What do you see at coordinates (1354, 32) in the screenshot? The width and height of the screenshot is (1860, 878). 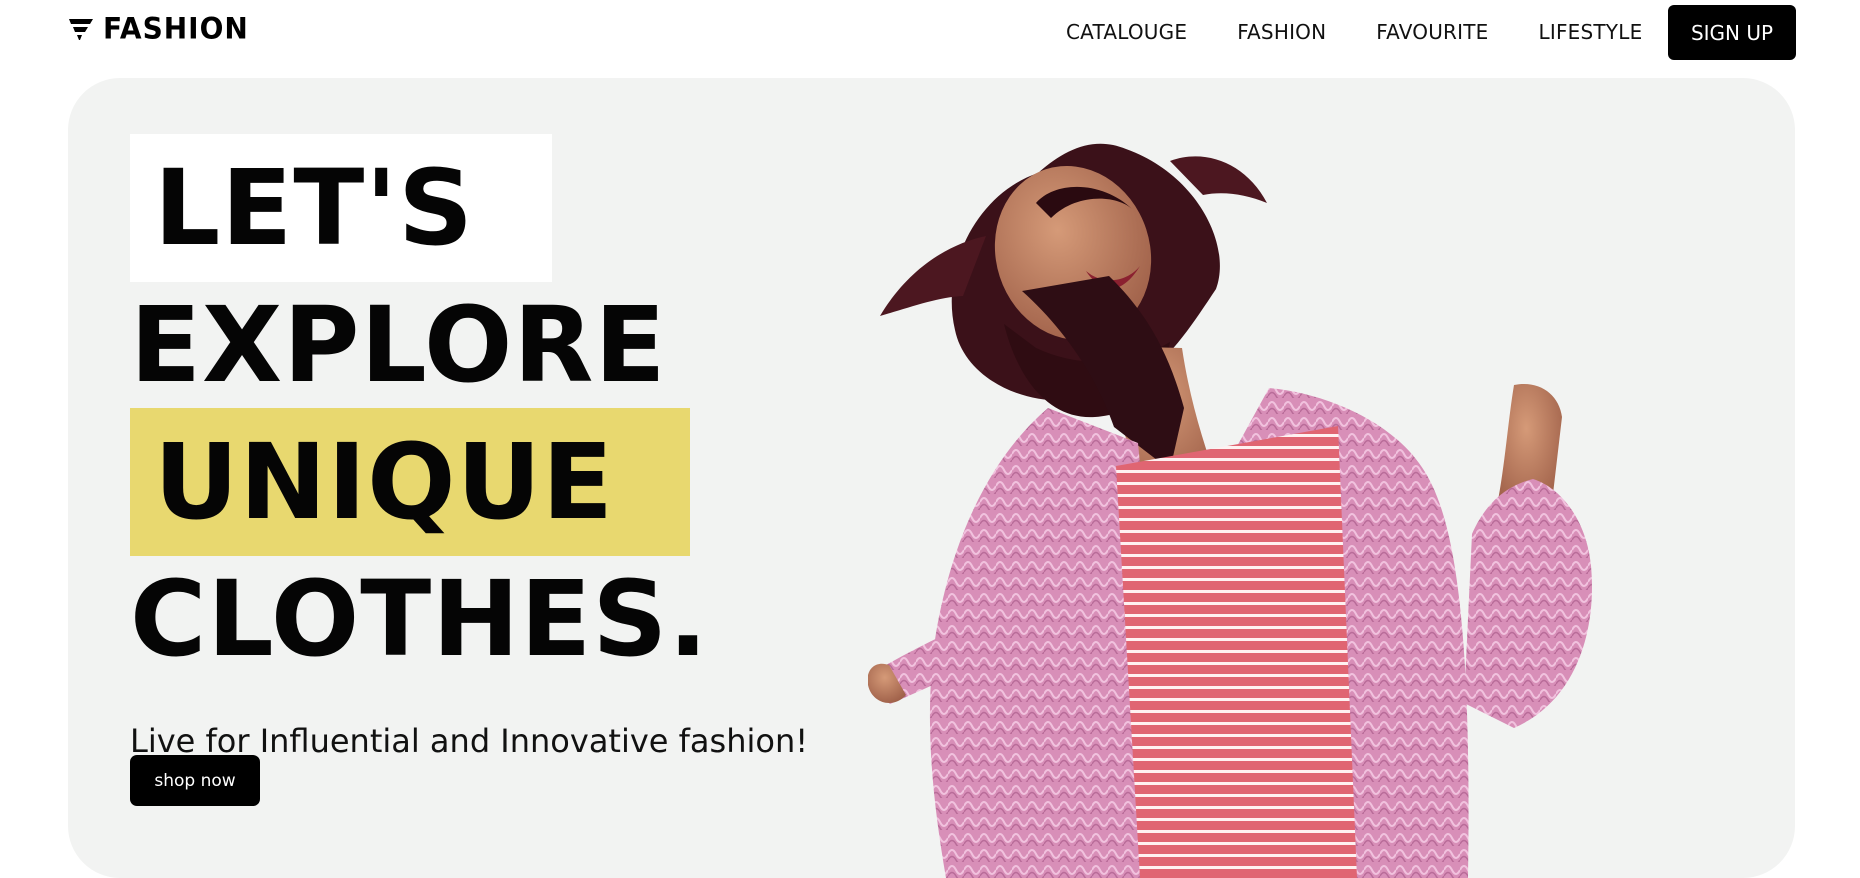 I see `main-nav: CATALOUGE FASHION FAVOURITE LIFESTYLE` at bounding box center [1354, 32].